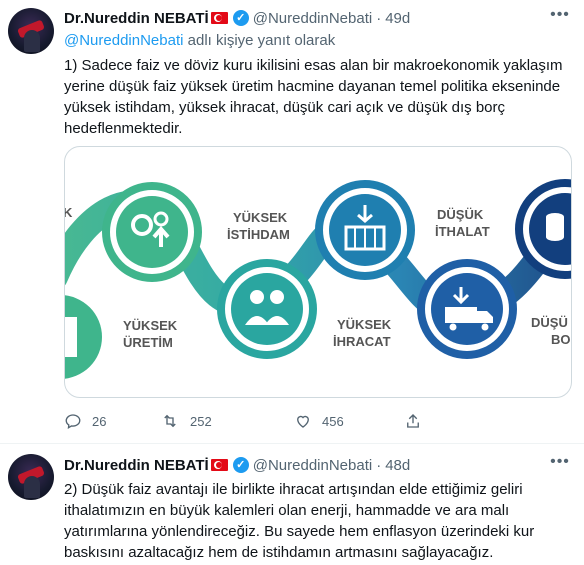 The height and width of the screenshot is (565, 584). What do you see at coordinates (69, 212) in the screenshot?
I see `label-k: K` at bounding box center [69, 212].